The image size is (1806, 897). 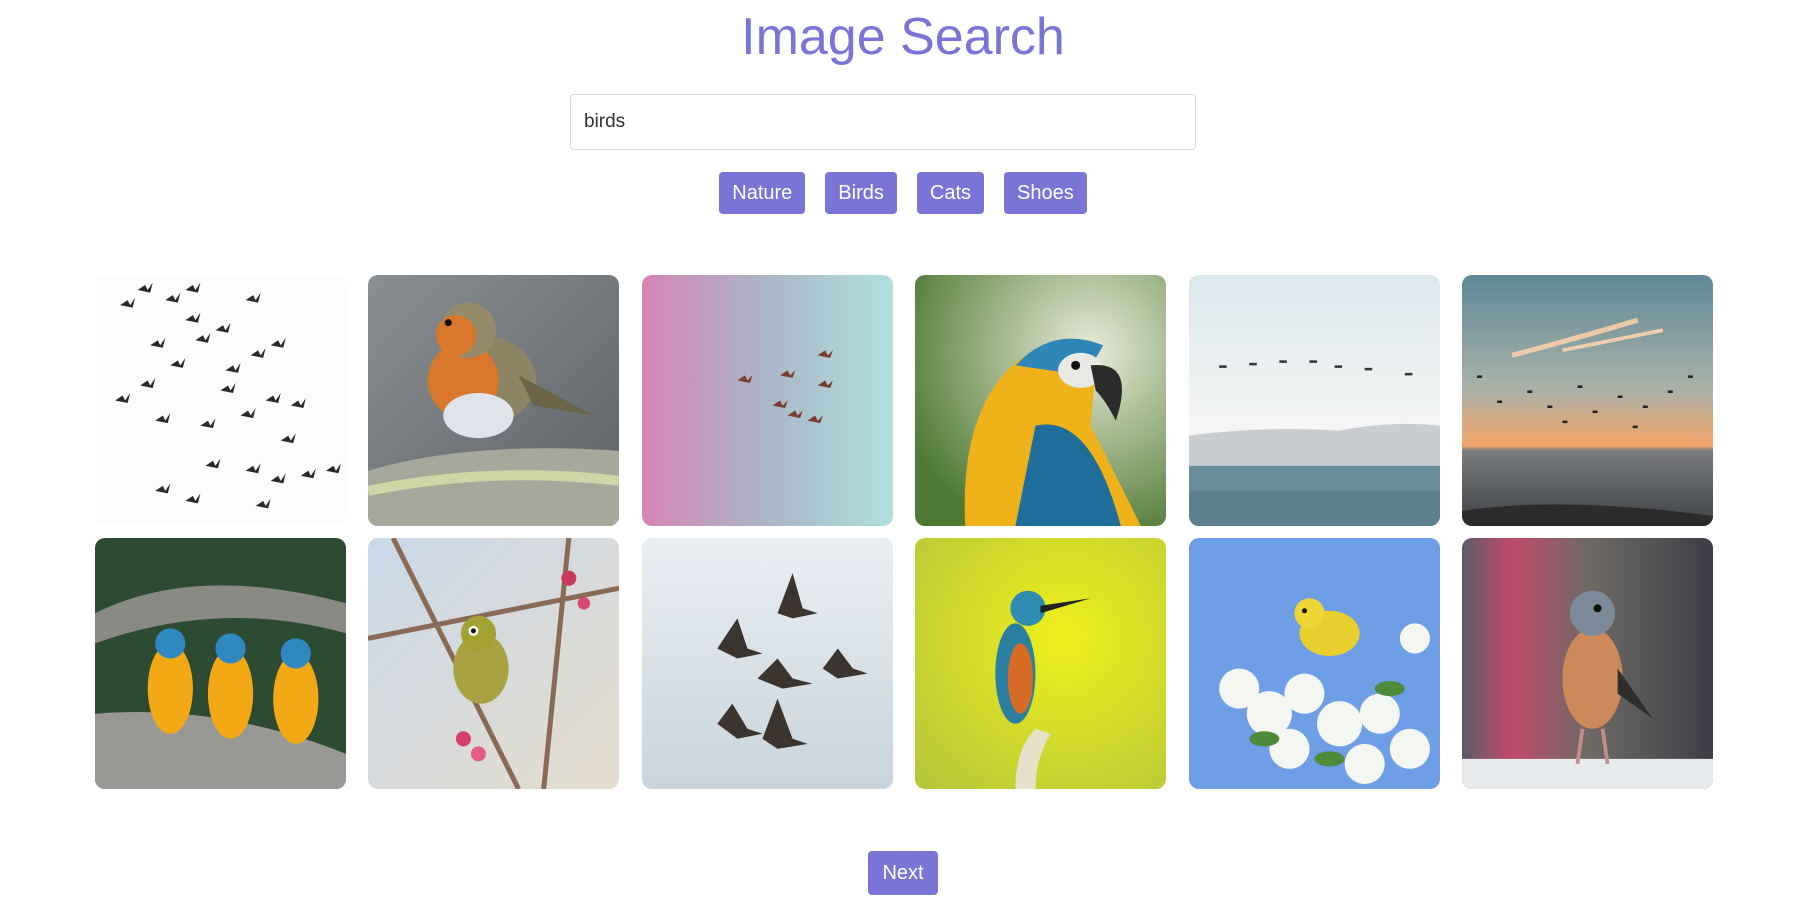 I want to click on search-box, so click(x=883, y=122).